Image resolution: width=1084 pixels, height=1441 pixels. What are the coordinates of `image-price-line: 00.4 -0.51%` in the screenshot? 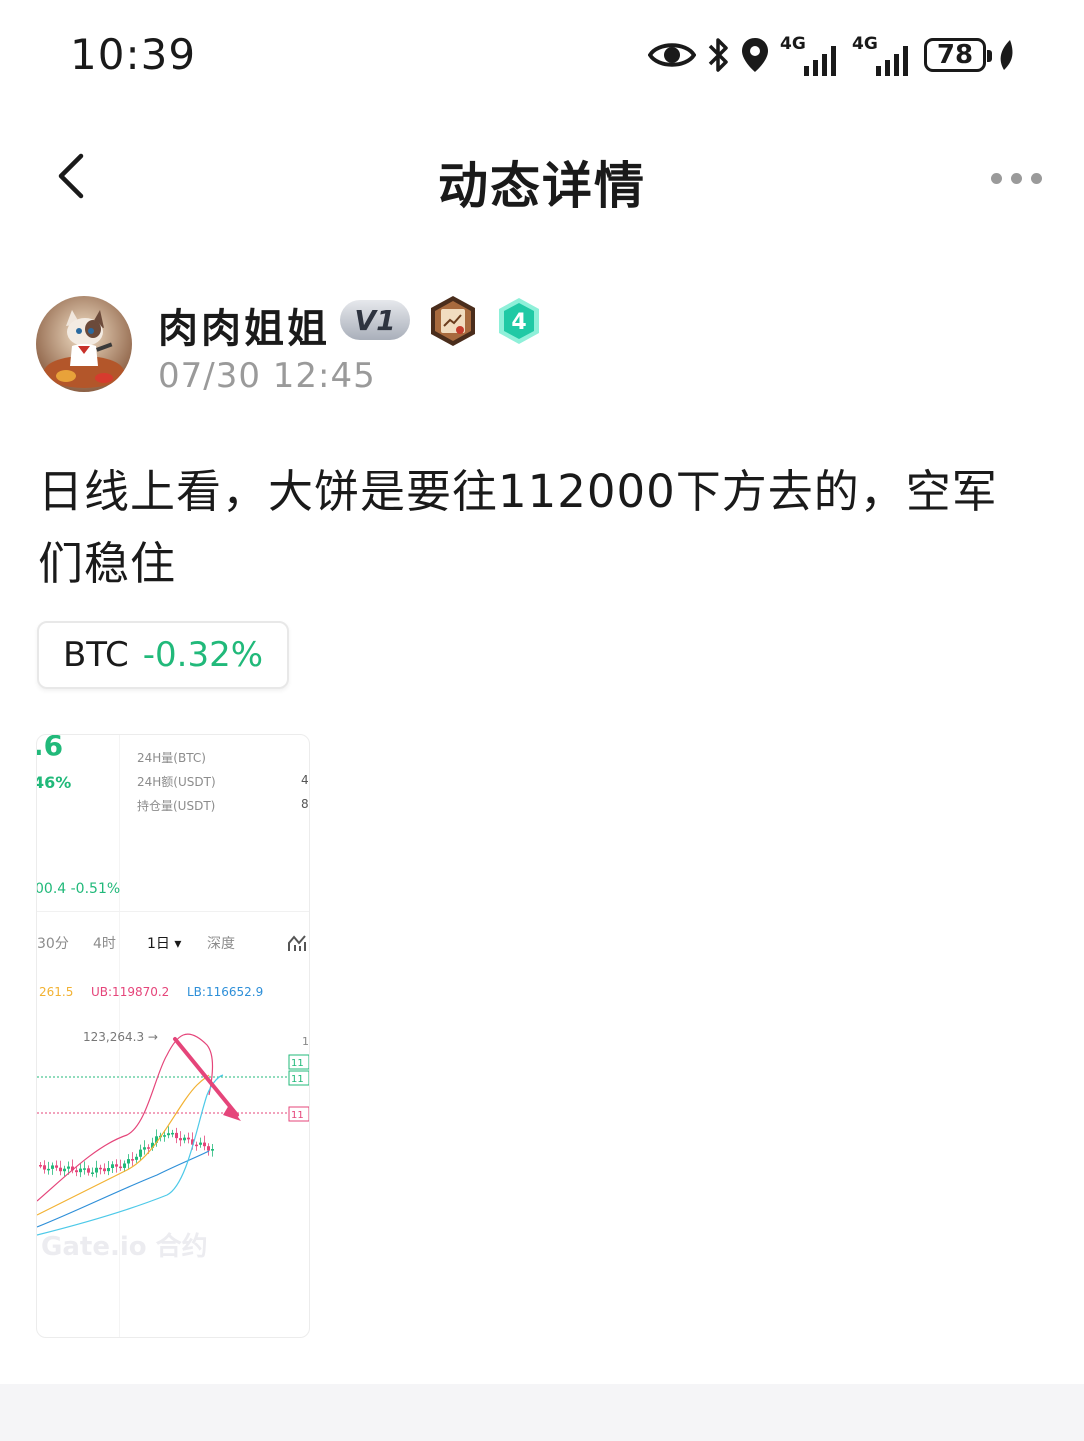 It's located at (78, 889).